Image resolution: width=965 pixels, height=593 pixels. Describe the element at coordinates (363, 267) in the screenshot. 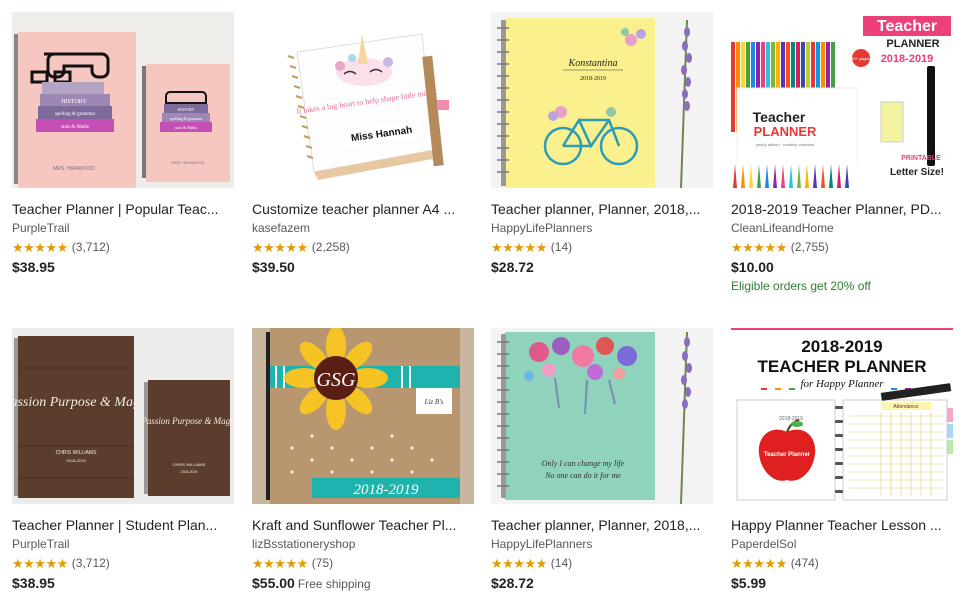

I see `price: $39.50` at that location.